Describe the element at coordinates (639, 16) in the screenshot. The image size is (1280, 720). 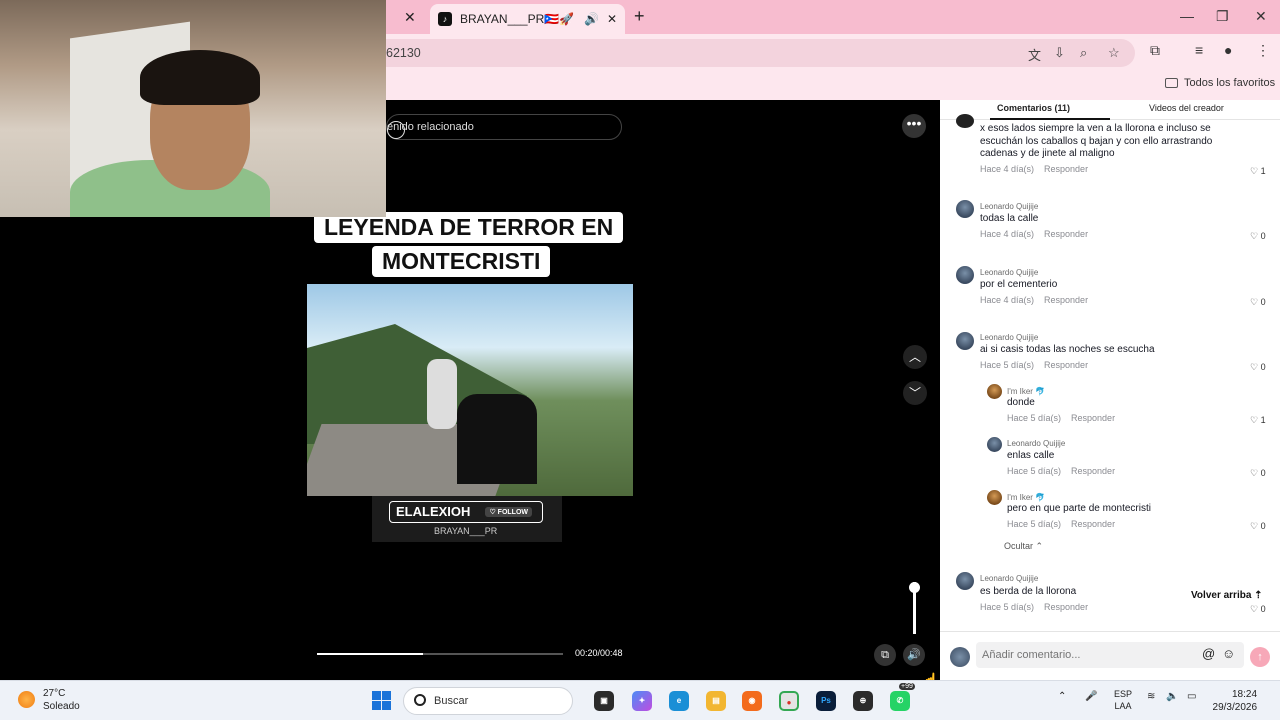
I see `new-tab-button: +` at that location.